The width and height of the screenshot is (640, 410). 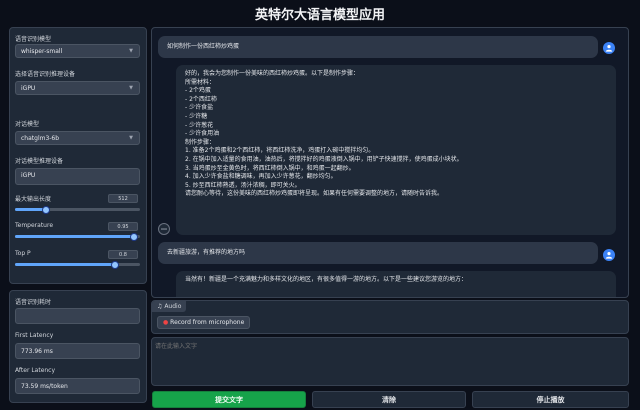 What do you see at coordinates (28, 175) in the screenshot?
I see `chat-device-value: iGPU` at bounding box center [28, 175].